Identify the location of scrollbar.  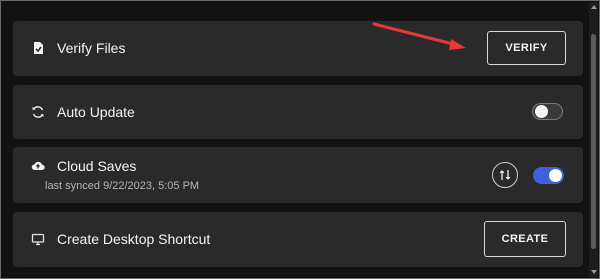
(593, 139).